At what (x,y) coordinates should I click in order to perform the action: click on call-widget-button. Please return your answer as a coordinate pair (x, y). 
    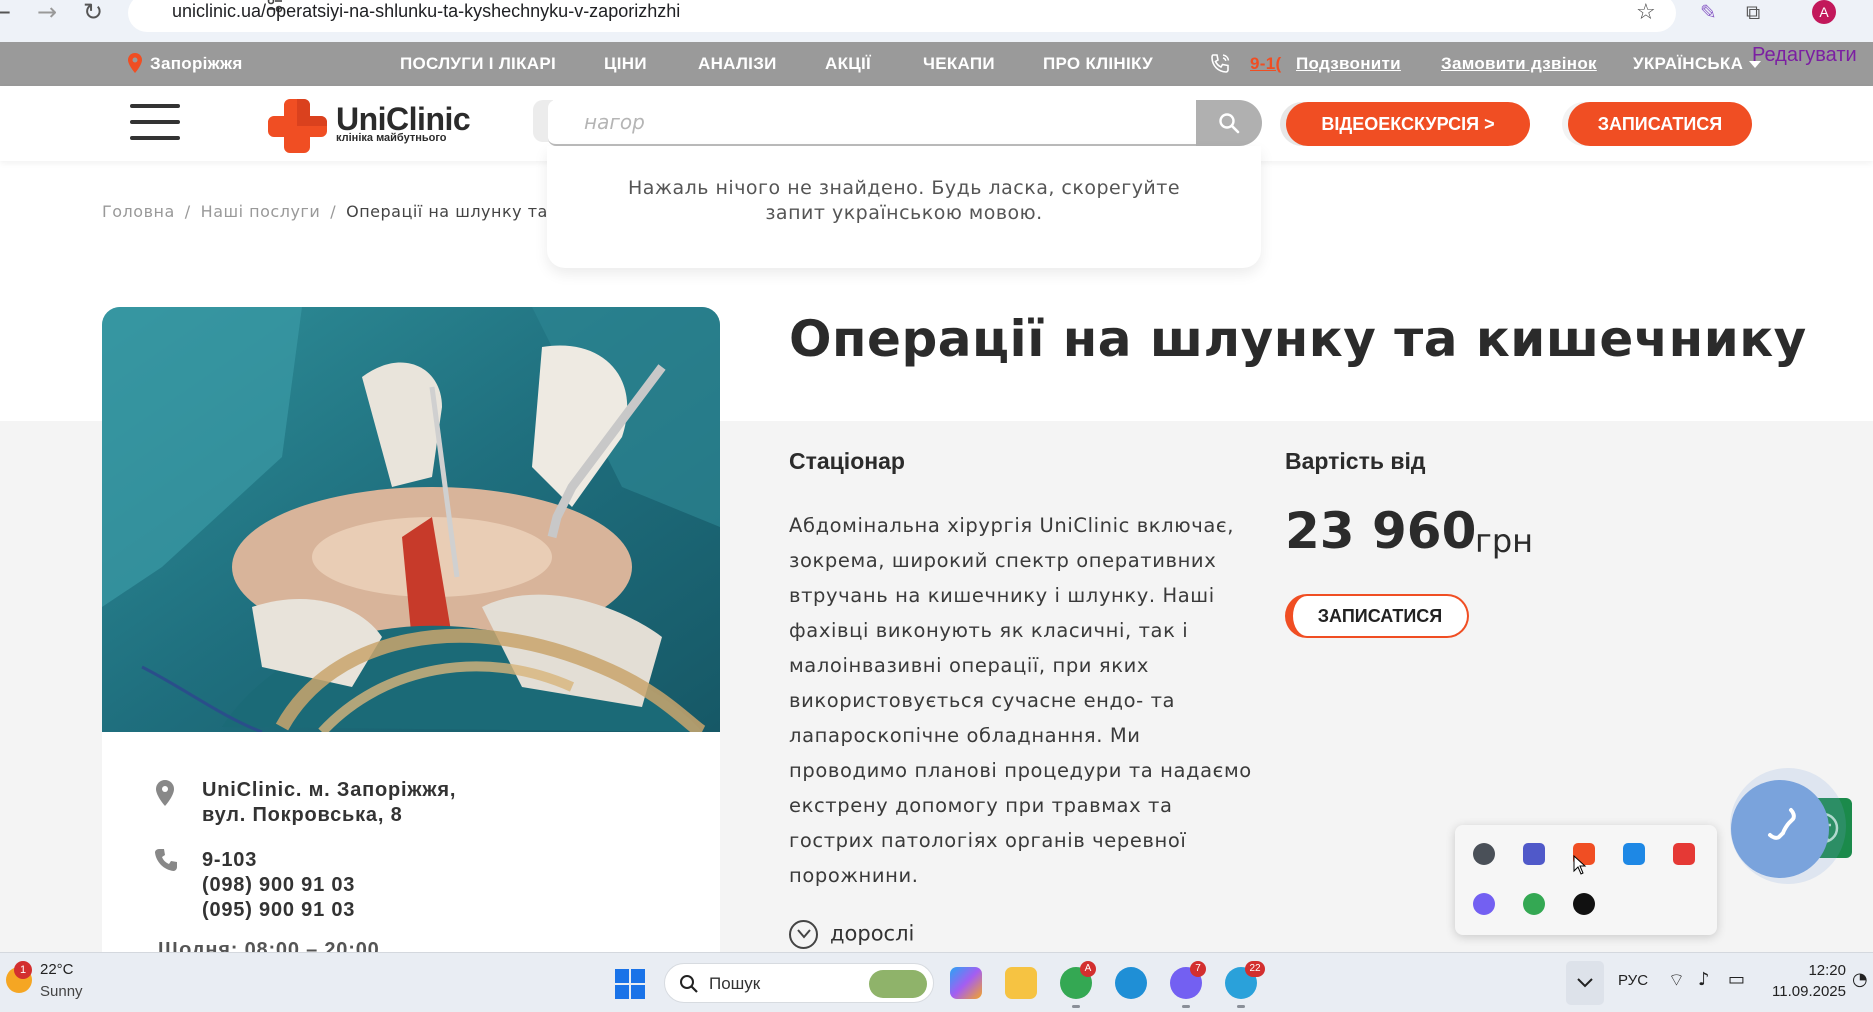
    Looking at the image, I should click on (1780, 829).